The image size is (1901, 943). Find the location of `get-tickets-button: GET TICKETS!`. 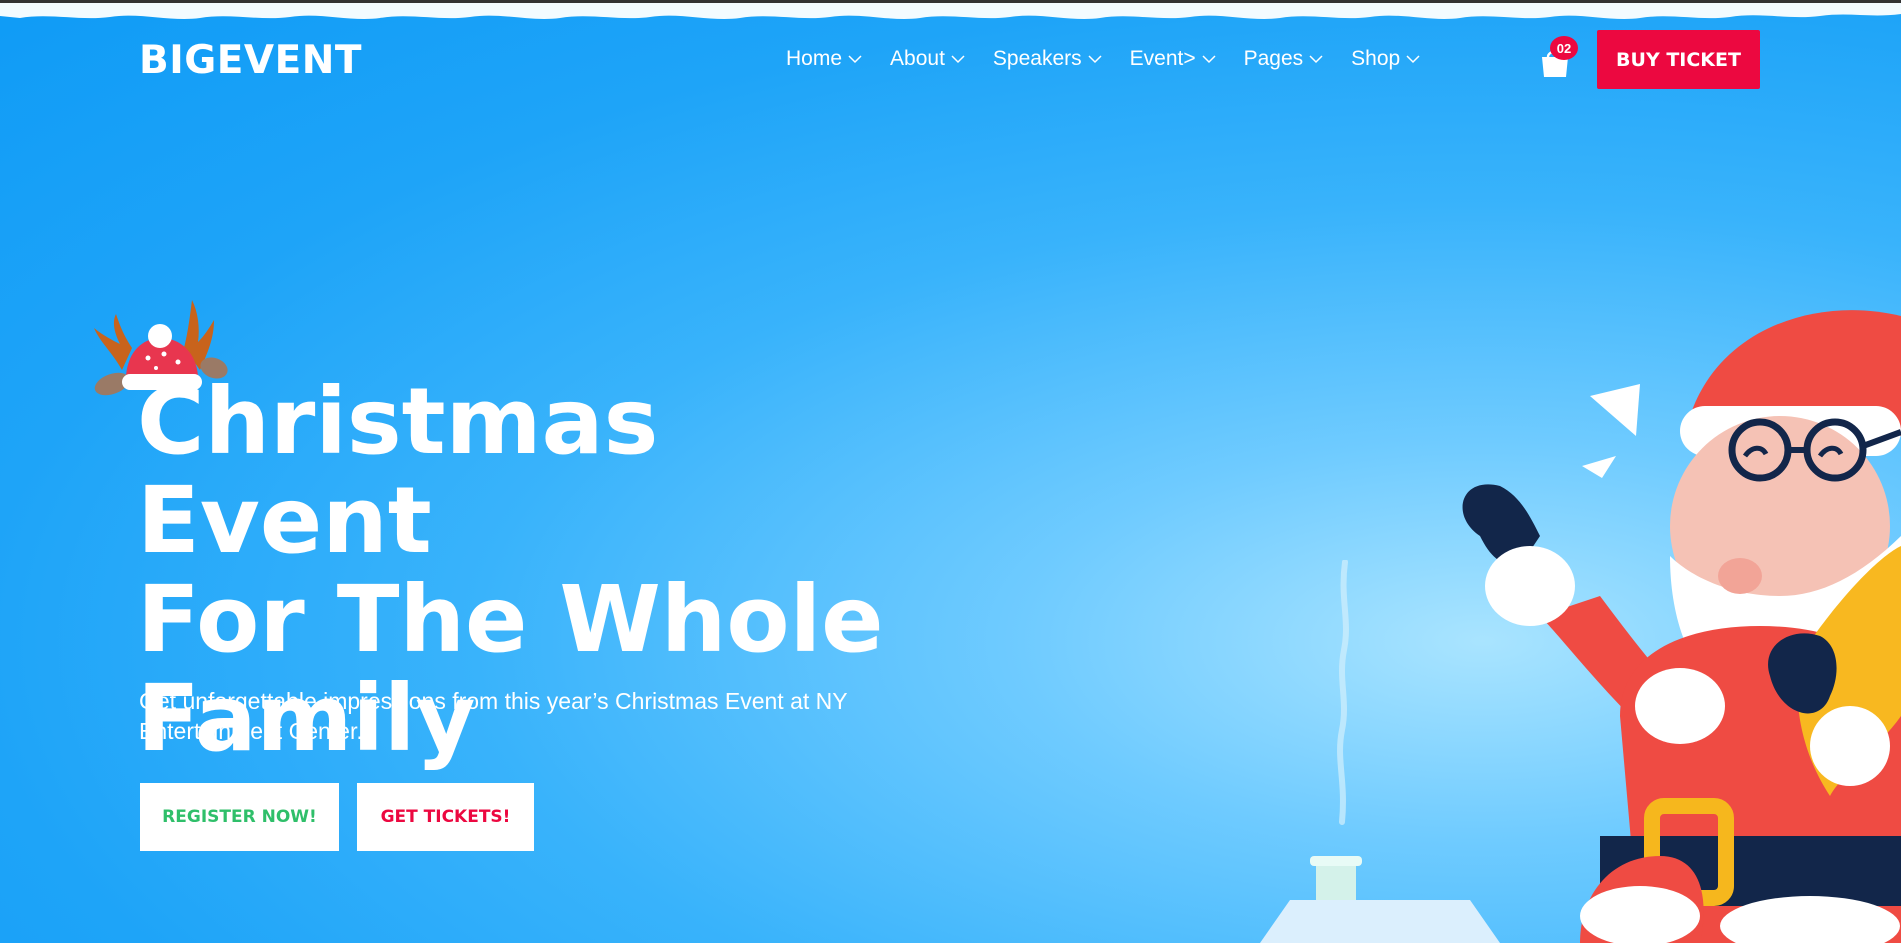

get-tickets-button: GET TICKETS! is located at coordinates (445, 817).